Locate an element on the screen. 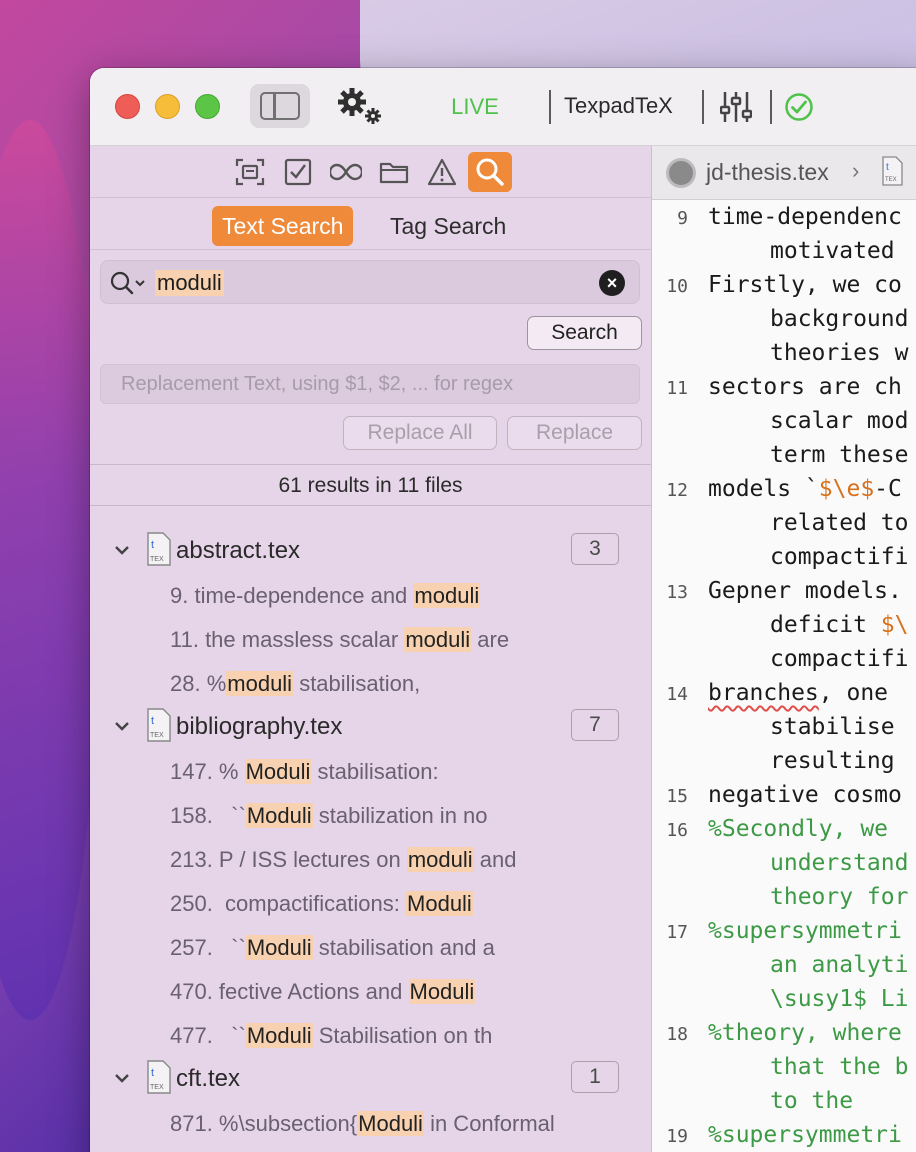 This screenshot has width=916, height=1152. zoom-window-button is located at coordinates (207, 106).